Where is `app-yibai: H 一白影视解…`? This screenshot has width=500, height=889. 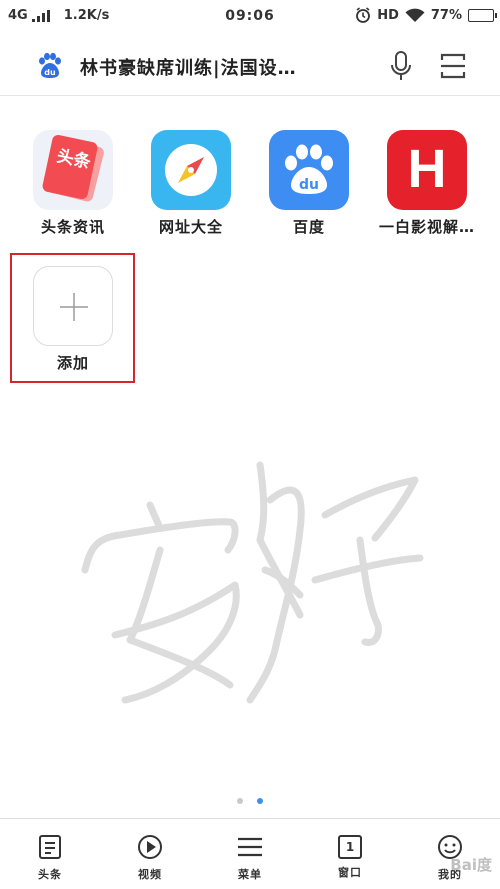
app-yibai: H 一白影视解… is located at coordinates (427, 183).